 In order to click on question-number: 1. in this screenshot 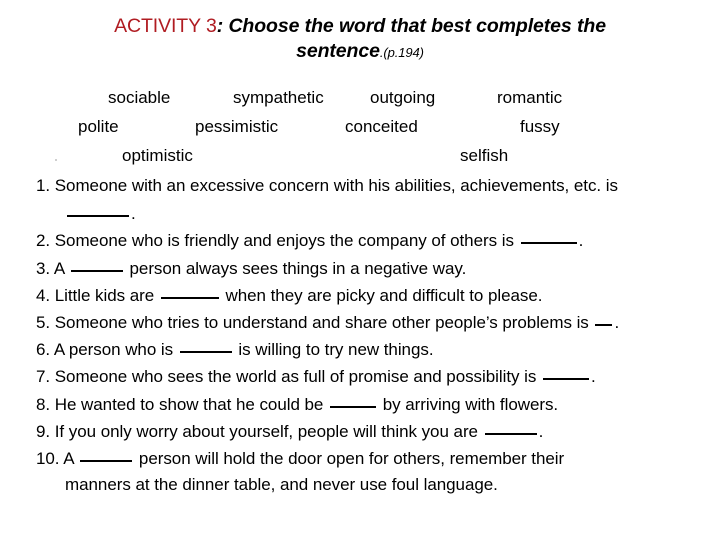, I will do `click(43, 185)`.